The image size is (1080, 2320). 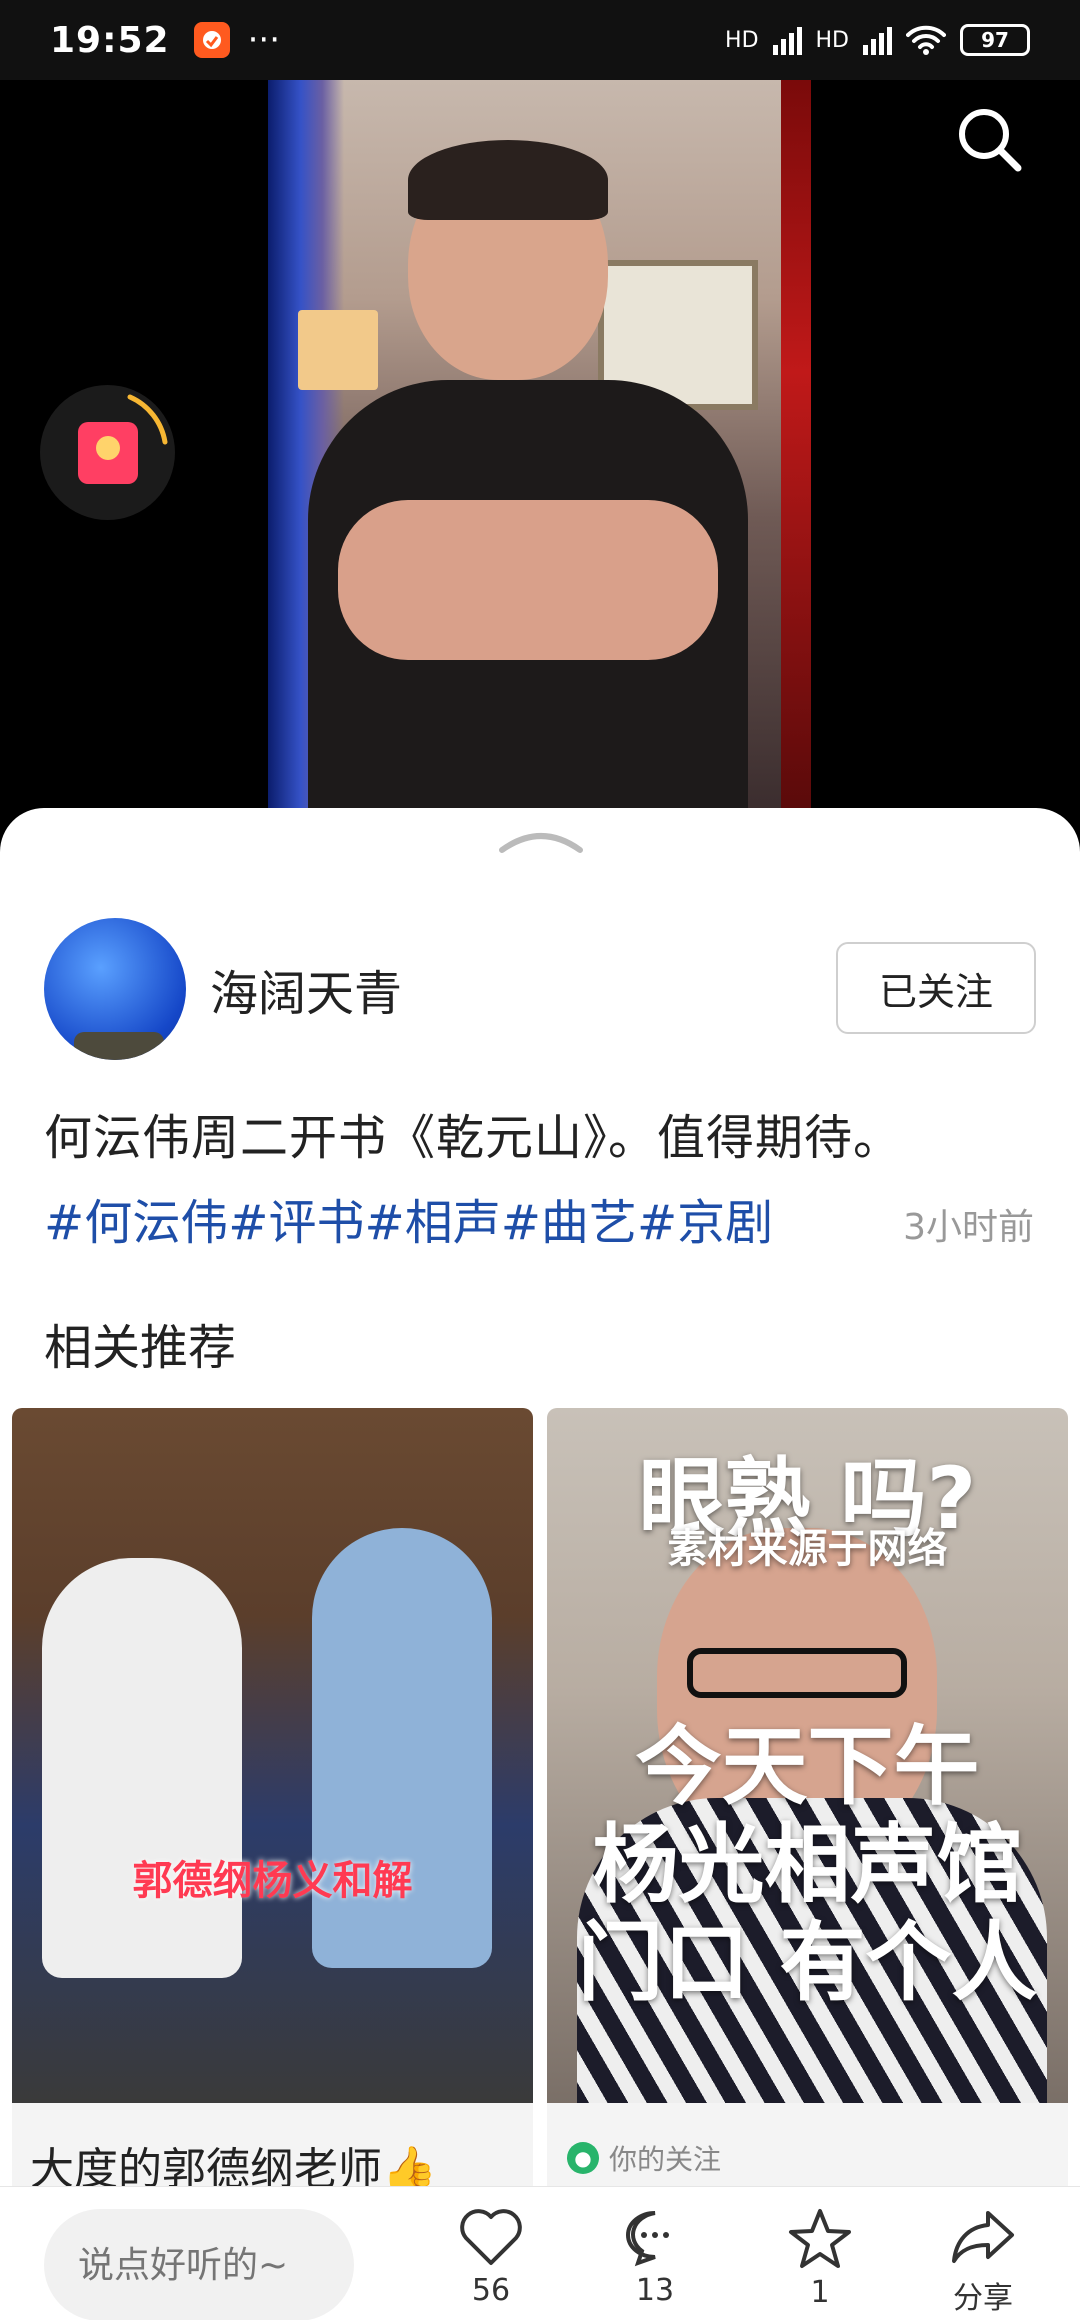 I want to click on tag-link: #何沄伟, so click(x=136, y=1218).